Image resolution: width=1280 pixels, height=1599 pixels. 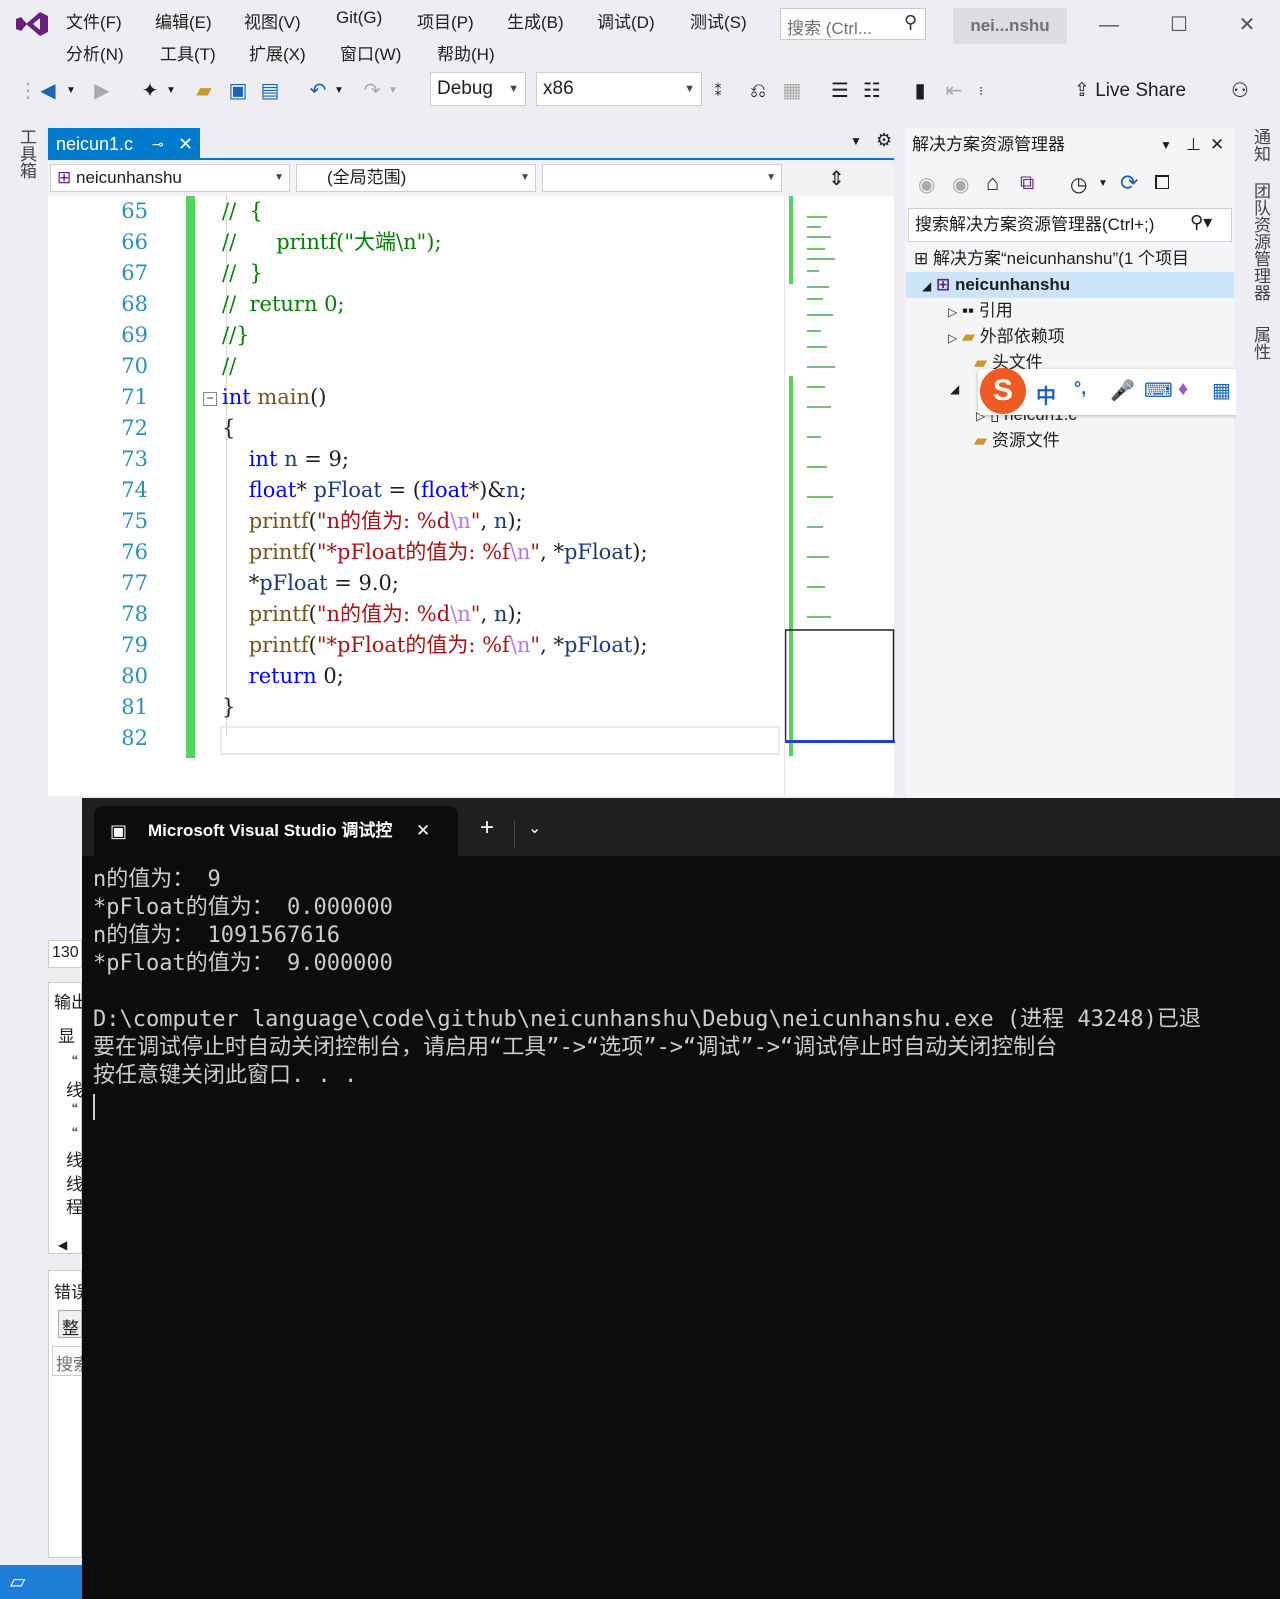 What do you see at coordinates (821, 417) in the screenshot?
I see `minimap-code-lines` at bounding box center [821, 417].